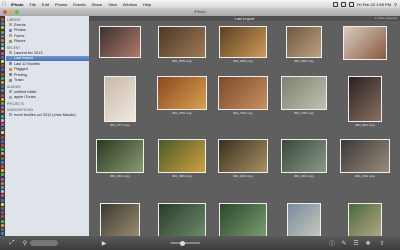 The height and width of the screenshot is (250, 400). What do you see at coordinates (335, 4) in the screenshot?
I see `wifi-icon` at bounding box center [335, 4].